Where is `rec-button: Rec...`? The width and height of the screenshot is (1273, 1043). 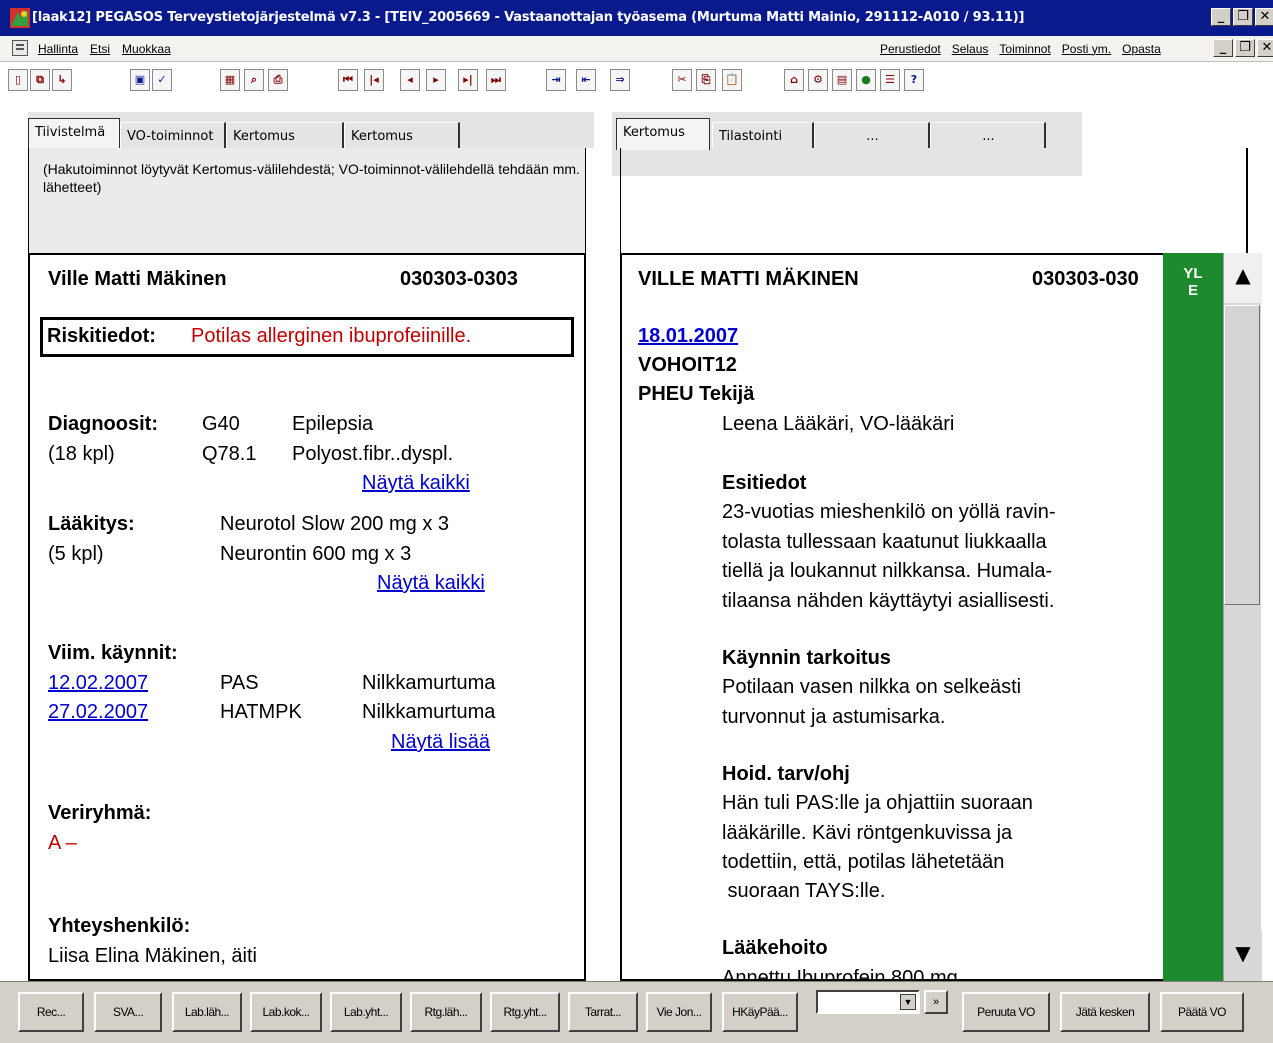
rec-button: Rec... is located at coordinates (51, 1012).